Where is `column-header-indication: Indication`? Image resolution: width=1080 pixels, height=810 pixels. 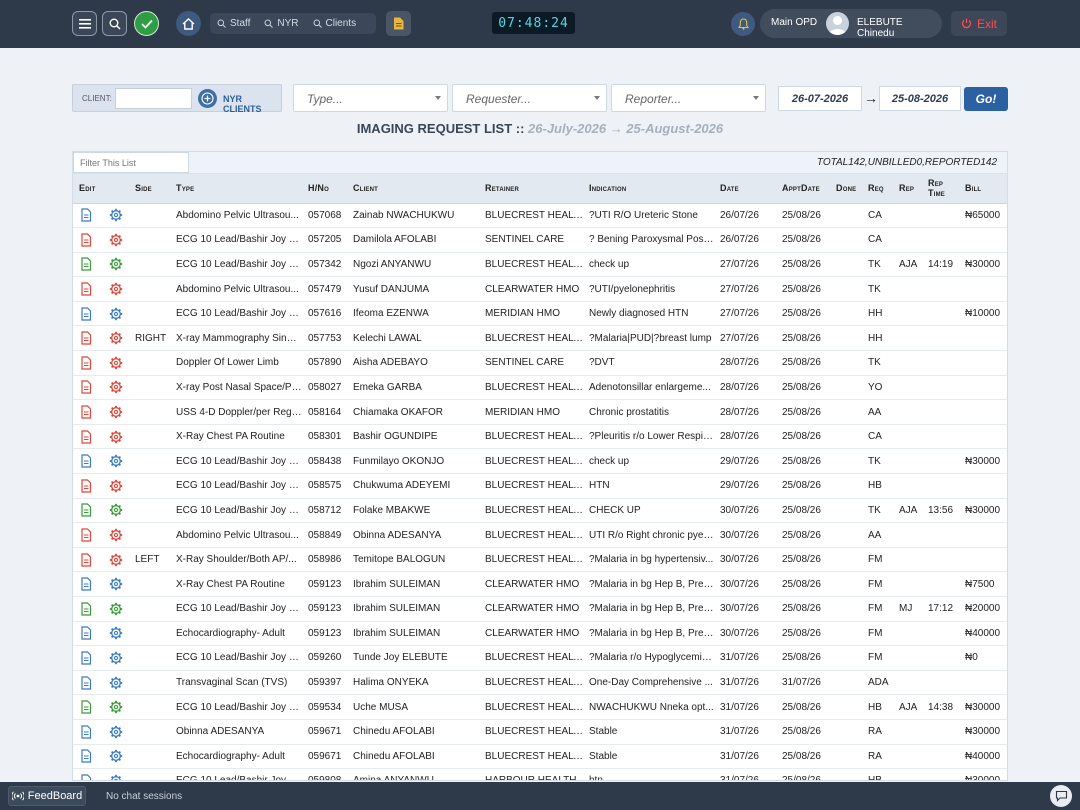 column-header-indication: Indication is located at coordinates (648, 189).